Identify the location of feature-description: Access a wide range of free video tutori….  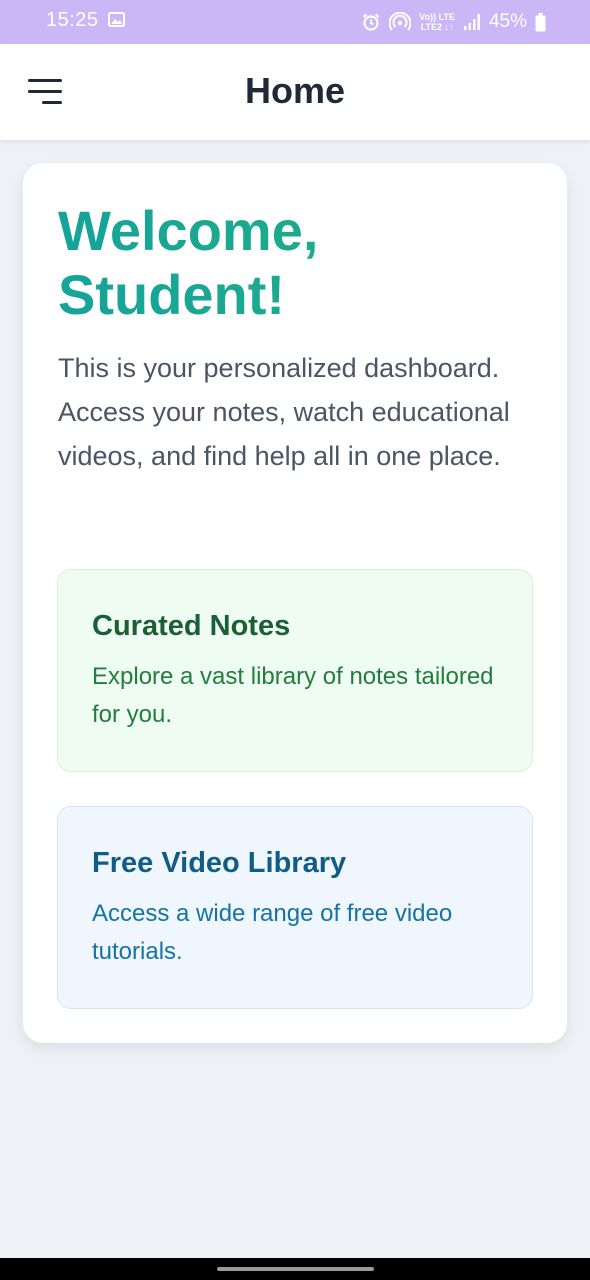
(272, 932).